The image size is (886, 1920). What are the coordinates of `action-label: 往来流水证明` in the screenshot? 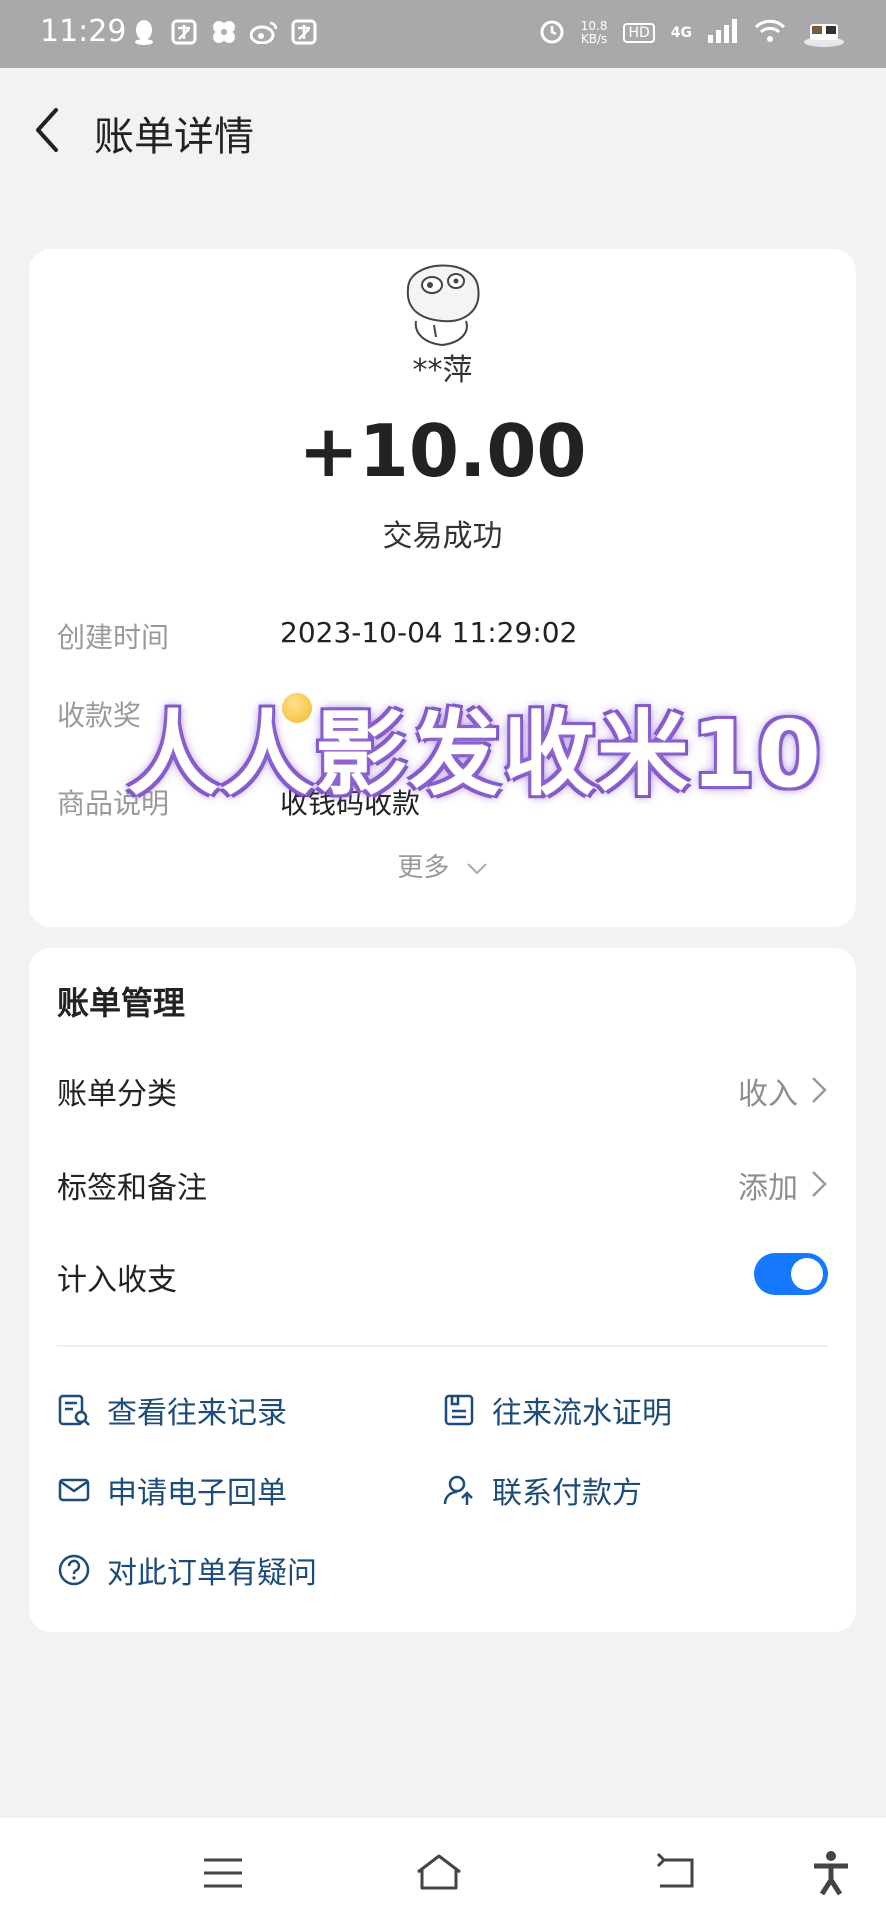 It's located at (582, 1413).